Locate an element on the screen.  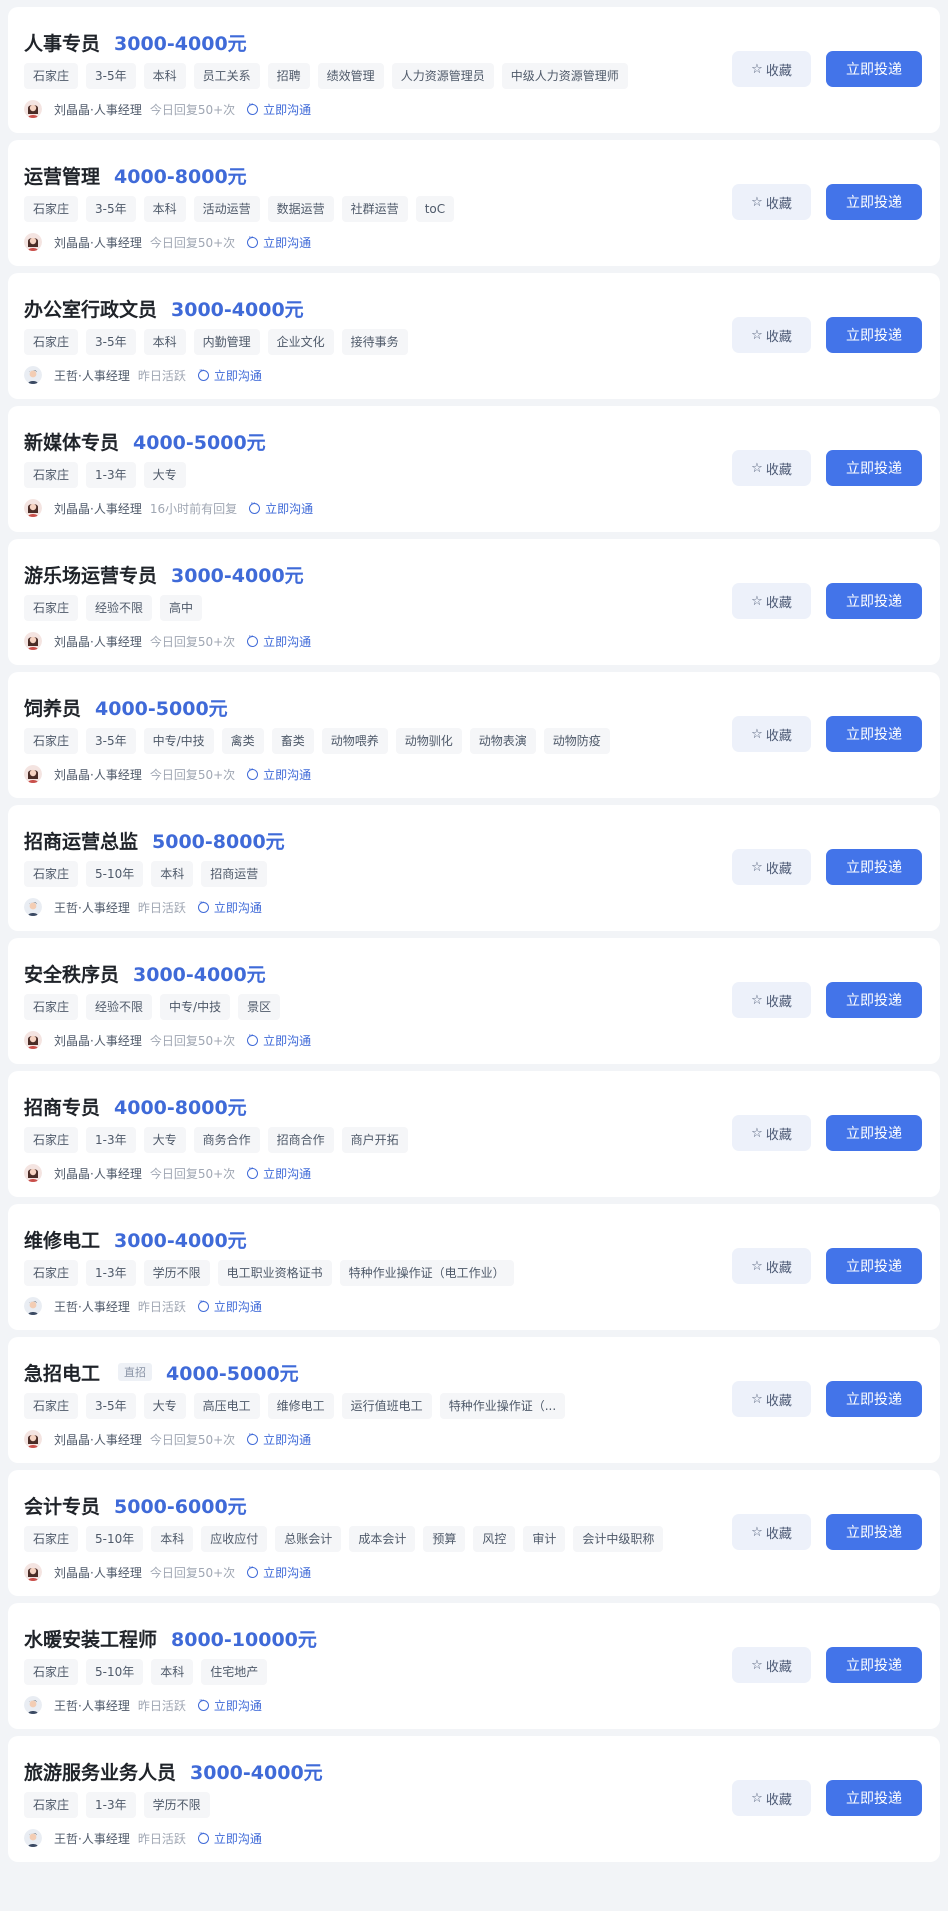
salary: 5000-6000元 is located at coordinates (180, 1506).